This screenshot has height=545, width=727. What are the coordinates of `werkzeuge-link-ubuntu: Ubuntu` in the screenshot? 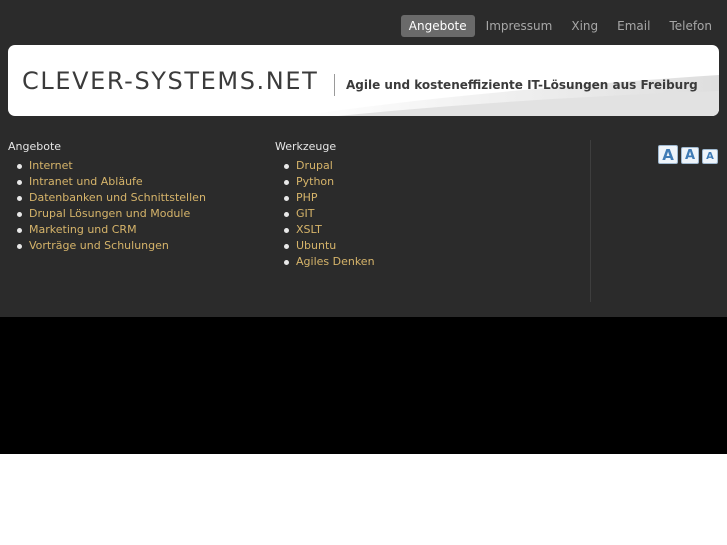 It's located at (316, 245).